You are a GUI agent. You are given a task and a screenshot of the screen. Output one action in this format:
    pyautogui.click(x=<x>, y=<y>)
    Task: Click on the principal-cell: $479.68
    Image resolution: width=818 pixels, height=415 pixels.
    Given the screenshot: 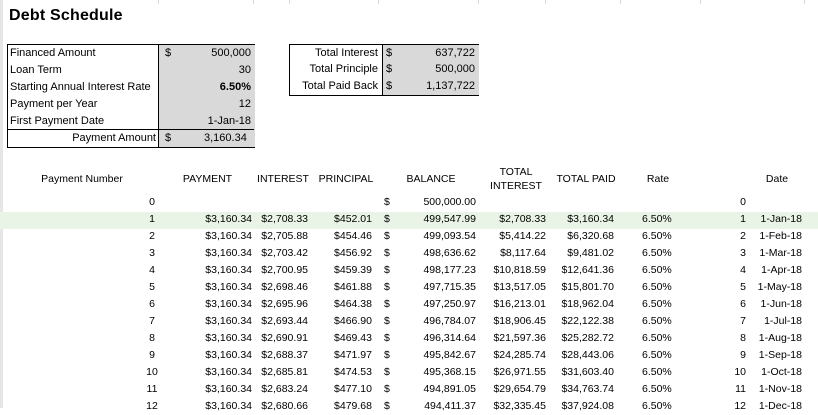 What is the action you would take?
    pyautogui.click(x=343, y=406)
    